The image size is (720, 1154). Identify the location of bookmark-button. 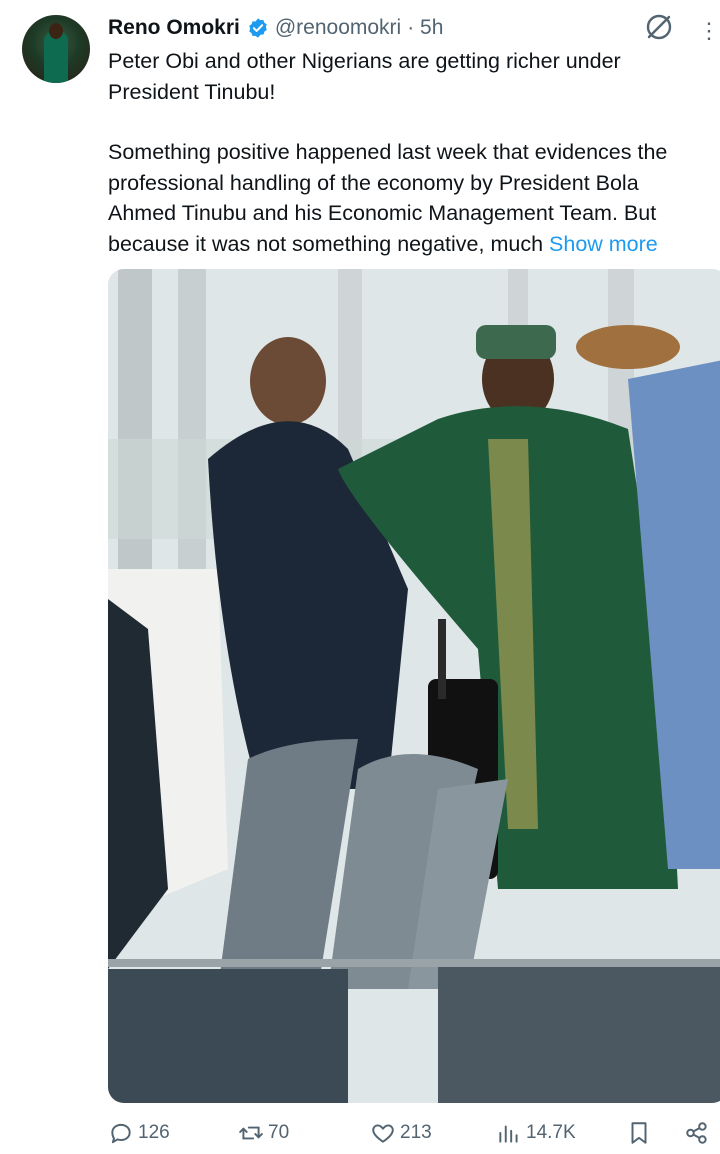
(641, 1133).